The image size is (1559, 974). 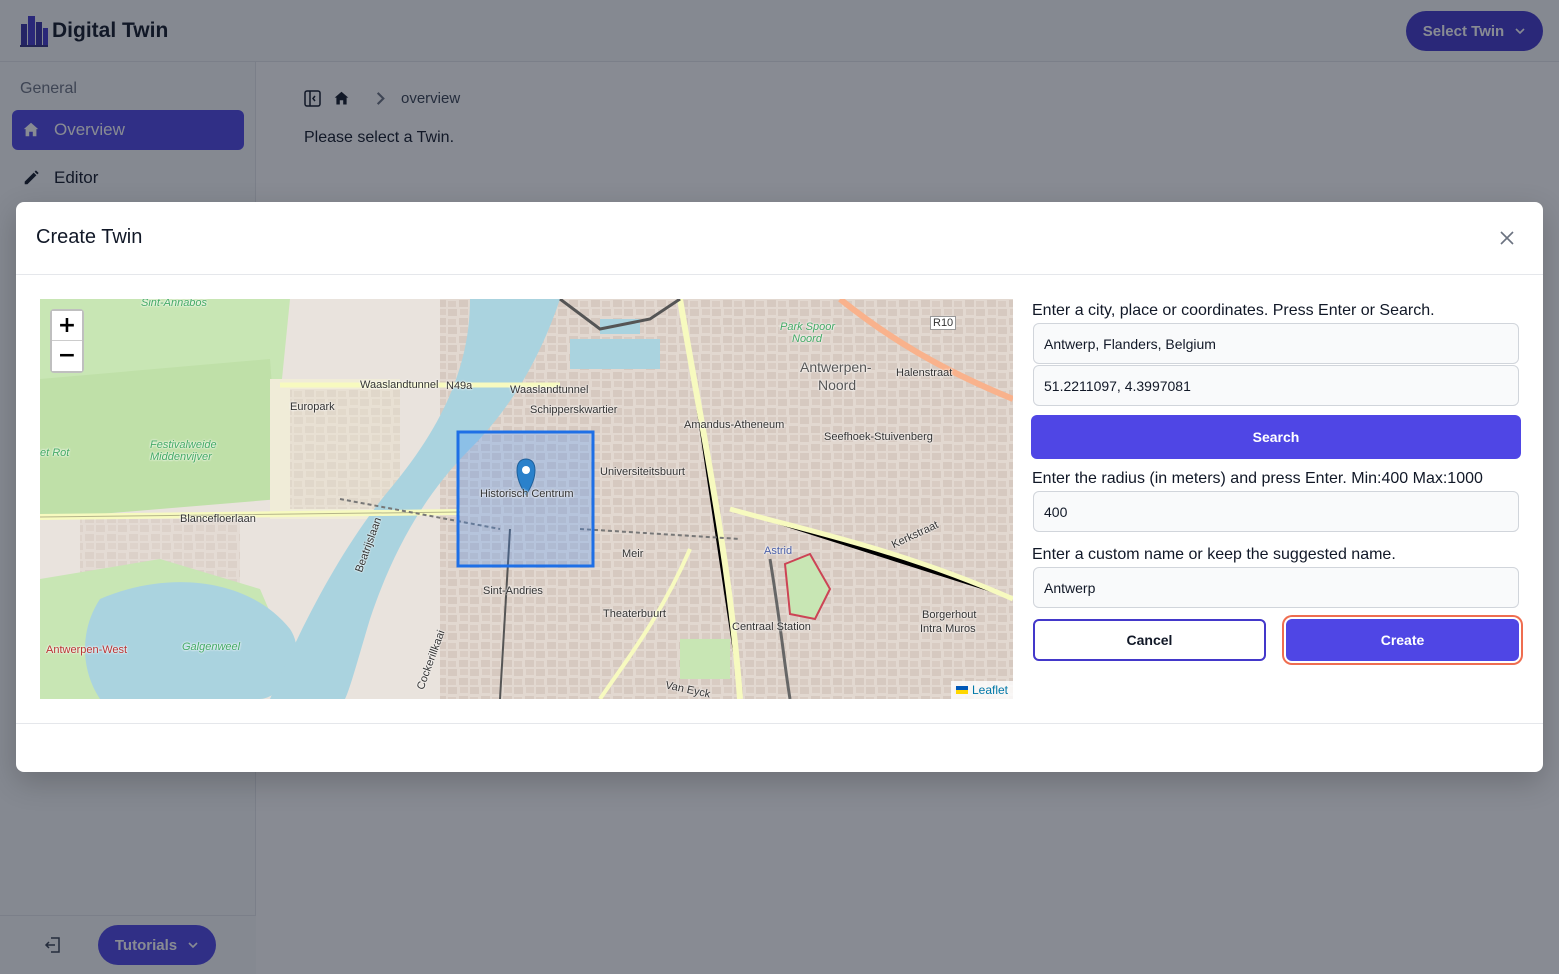 I want to click on map-label: Blancefloerlaan, so click(x=218, y=519).